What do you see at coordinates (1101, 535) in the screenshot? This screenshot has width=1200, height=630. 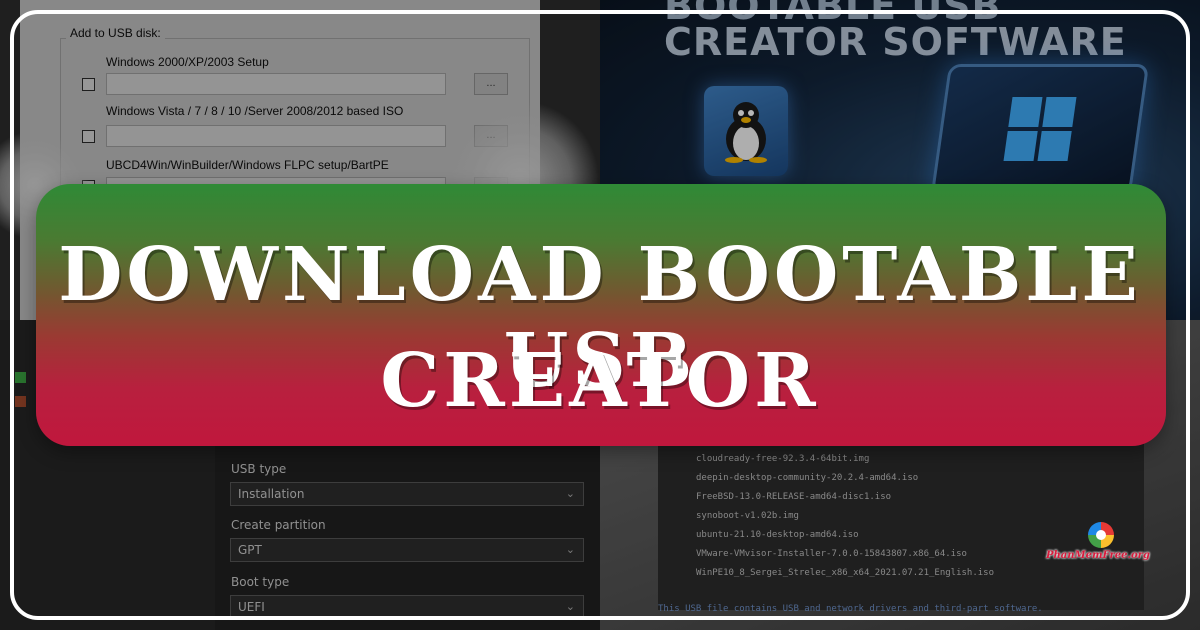 I see `watermark-logo-icon` at bounding box center [1101, 535].